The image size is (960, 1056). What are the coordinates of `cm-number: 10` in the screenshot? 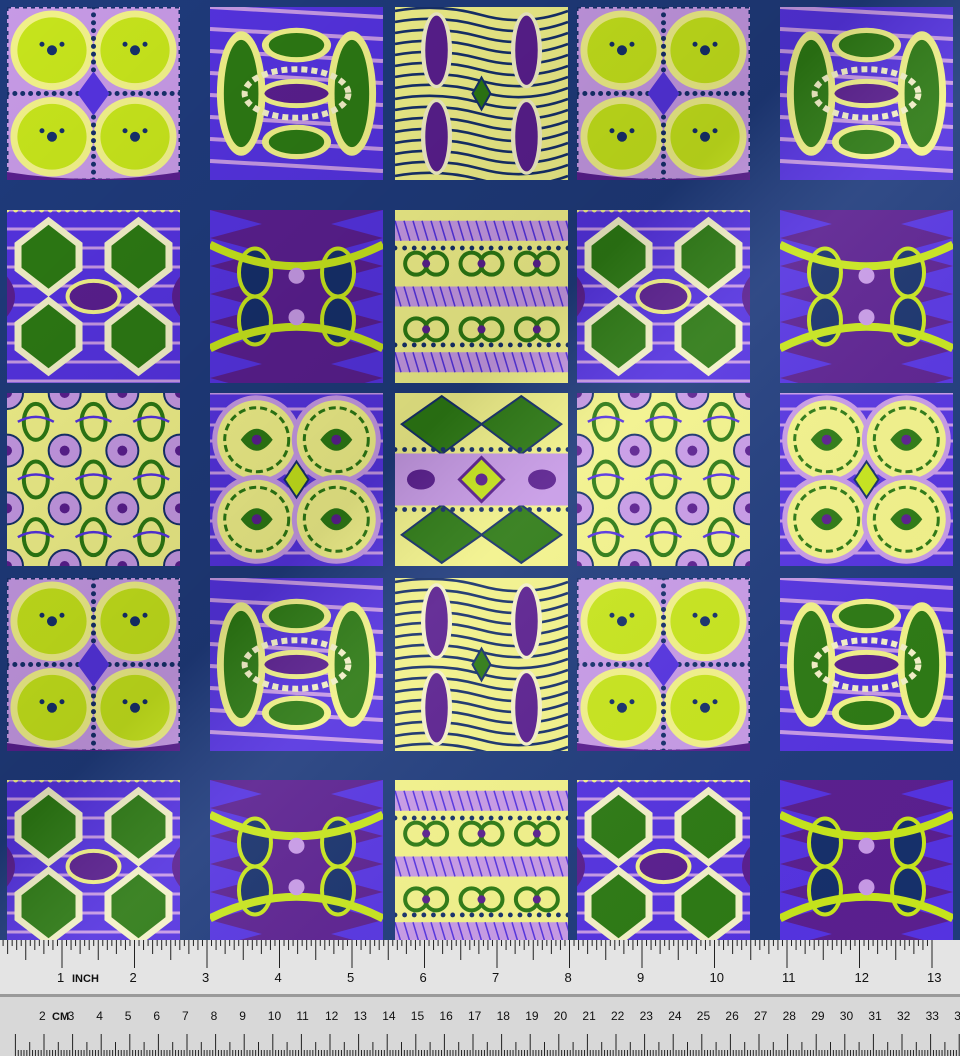 It's located at (275, 1016).